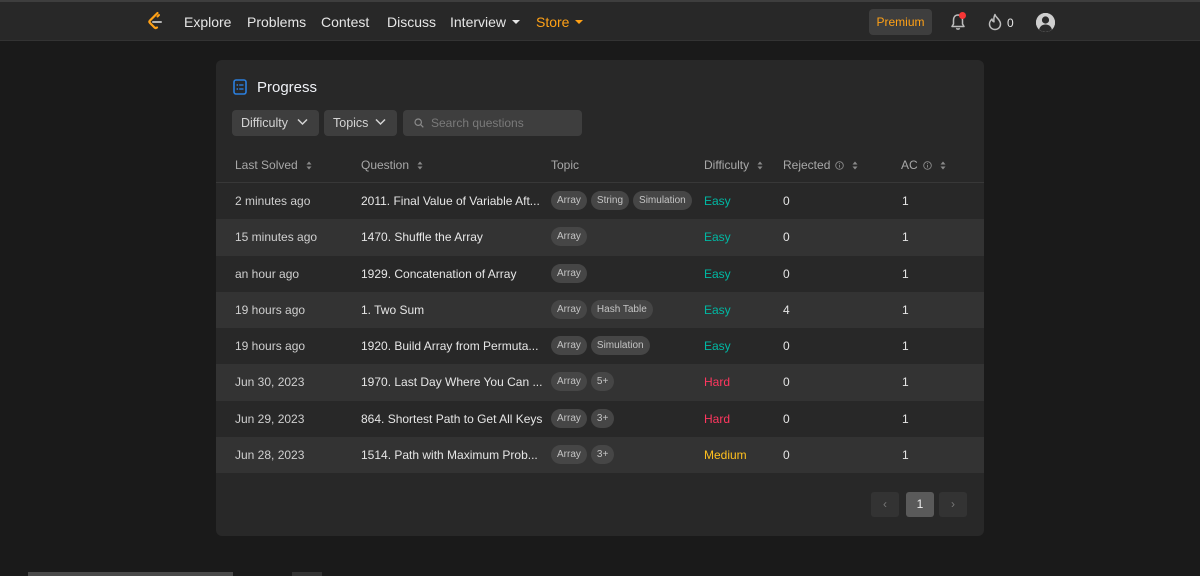 The height and width of the screenshot is (576, 1200). Describe the element at coordinates (345, 22) in the screenshot. I see `nav-contest: Contest` at that location.